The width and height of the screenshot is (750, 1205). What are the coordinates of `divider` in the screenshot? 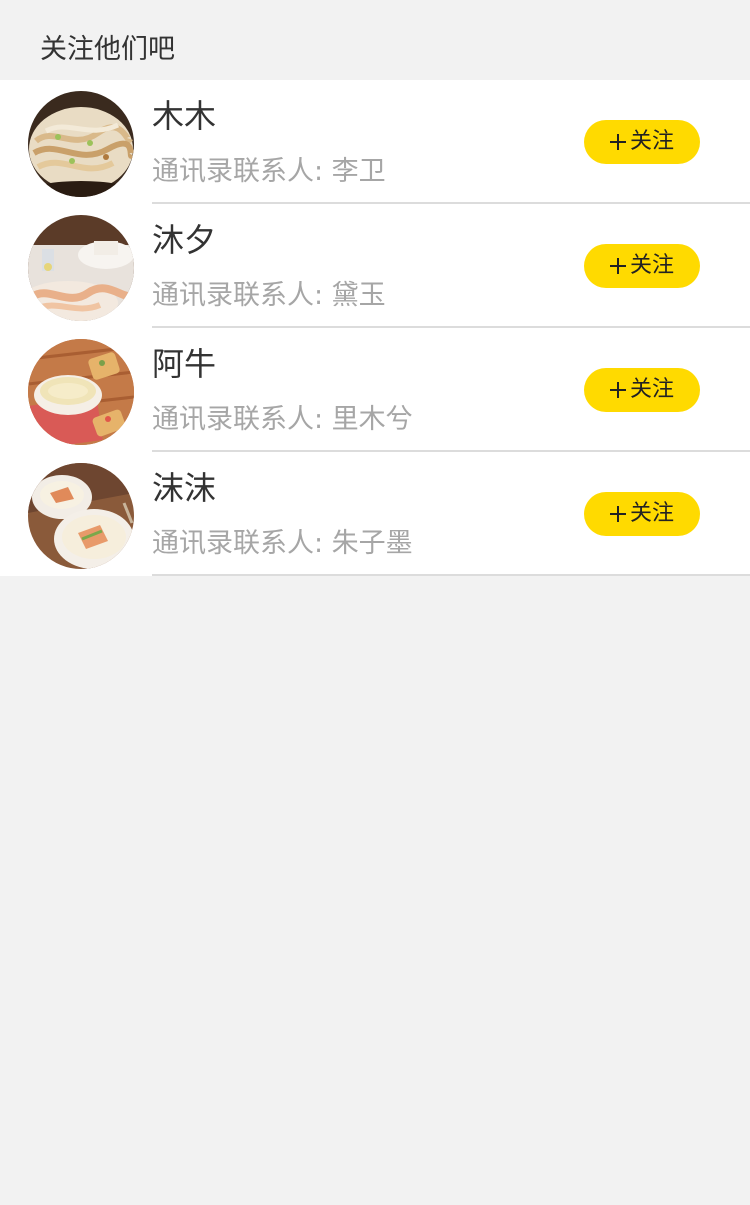 It's located at (451, 575).